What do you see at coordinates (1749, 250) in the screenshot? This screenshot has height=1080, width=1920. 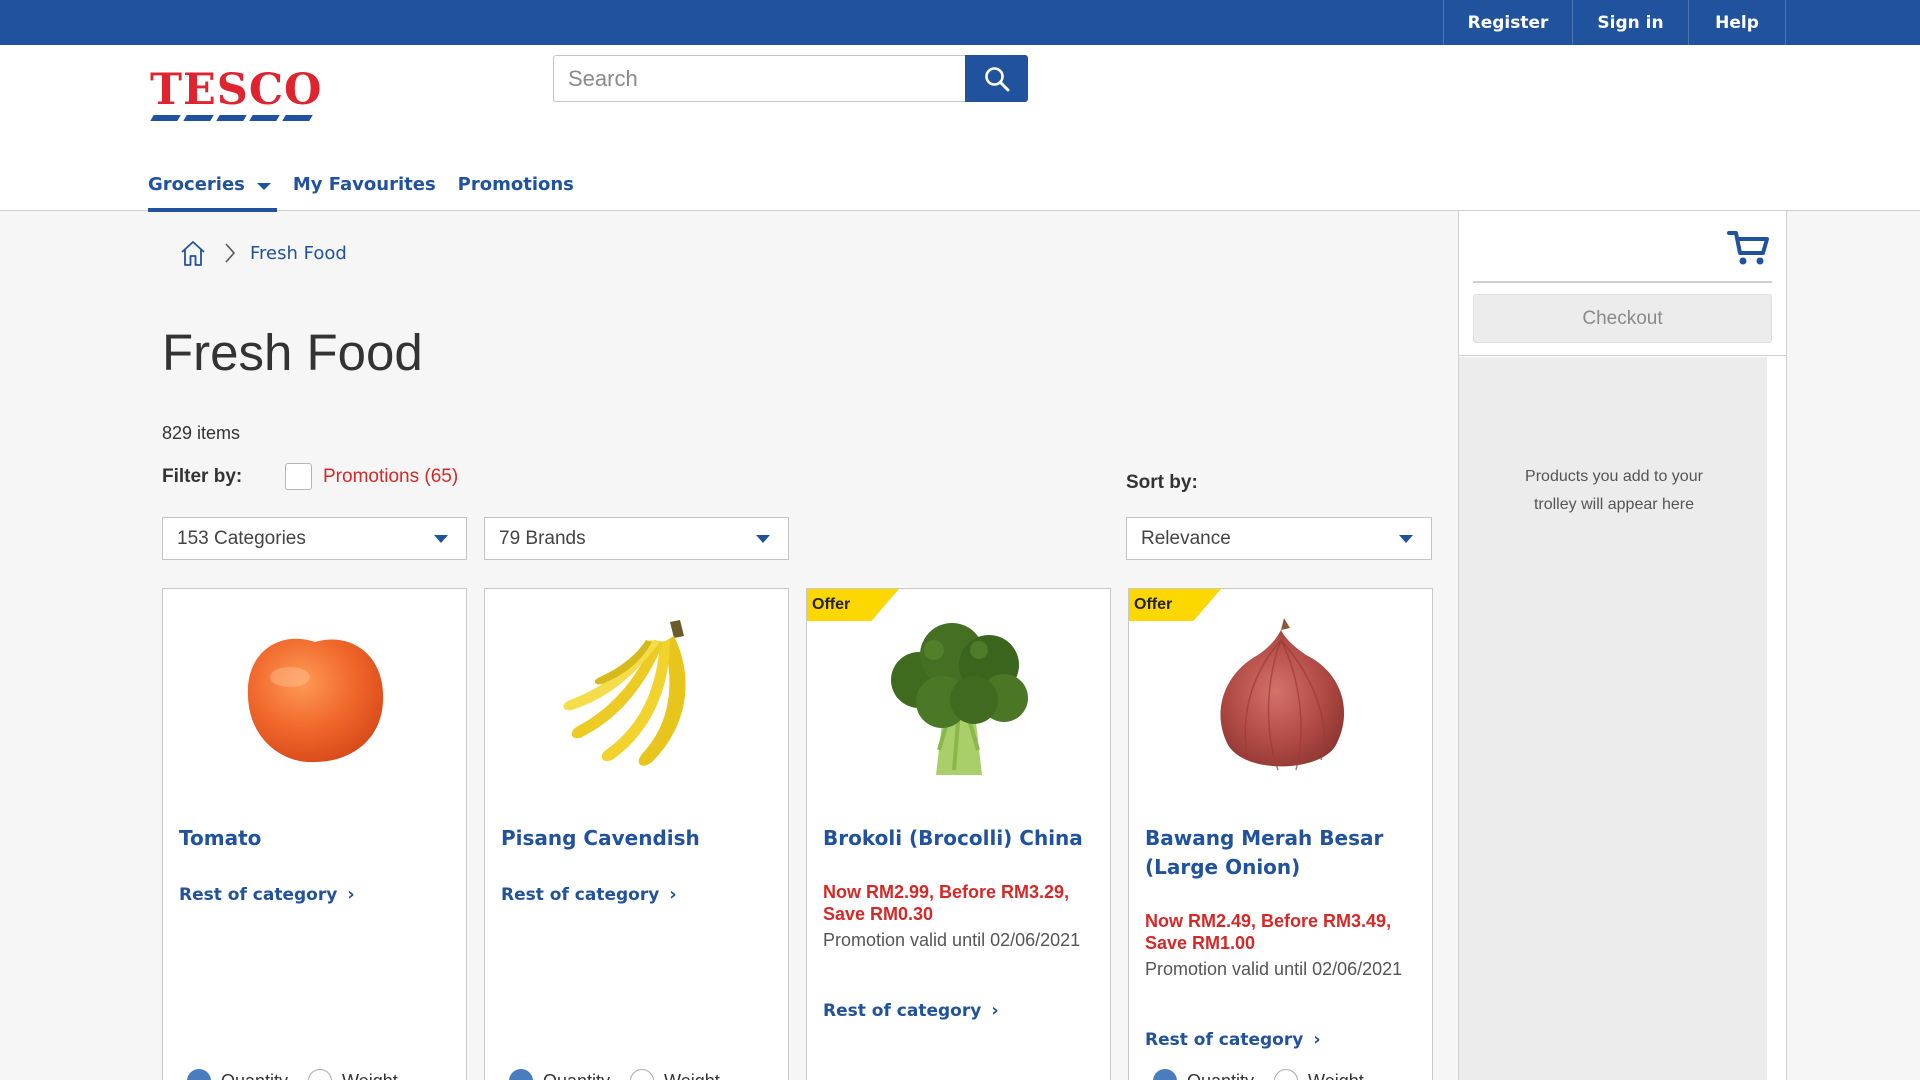 I see `trolley-icon` at bounding box center [1749, 250].